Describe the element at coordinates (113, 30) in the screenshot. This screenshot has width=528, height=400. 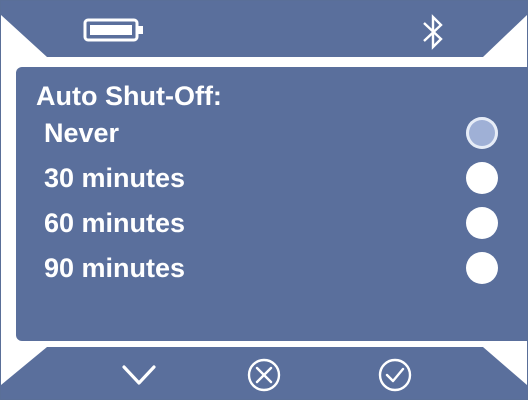
I see `battery-icon` at that location.